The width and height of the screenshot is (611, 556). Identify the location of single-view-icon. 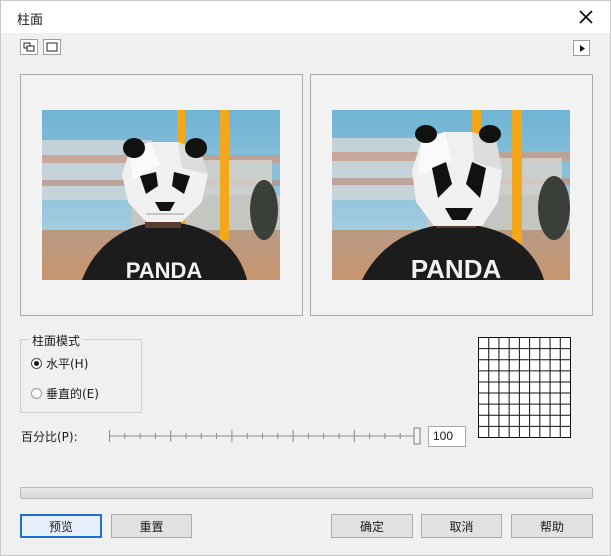
(52, 47).